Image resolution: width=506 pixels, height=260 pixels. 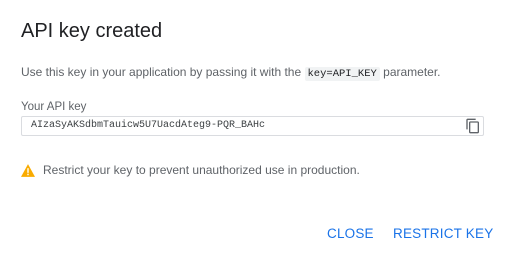 I want to click on description-suffix: parameter., so click(x=412, y=72).